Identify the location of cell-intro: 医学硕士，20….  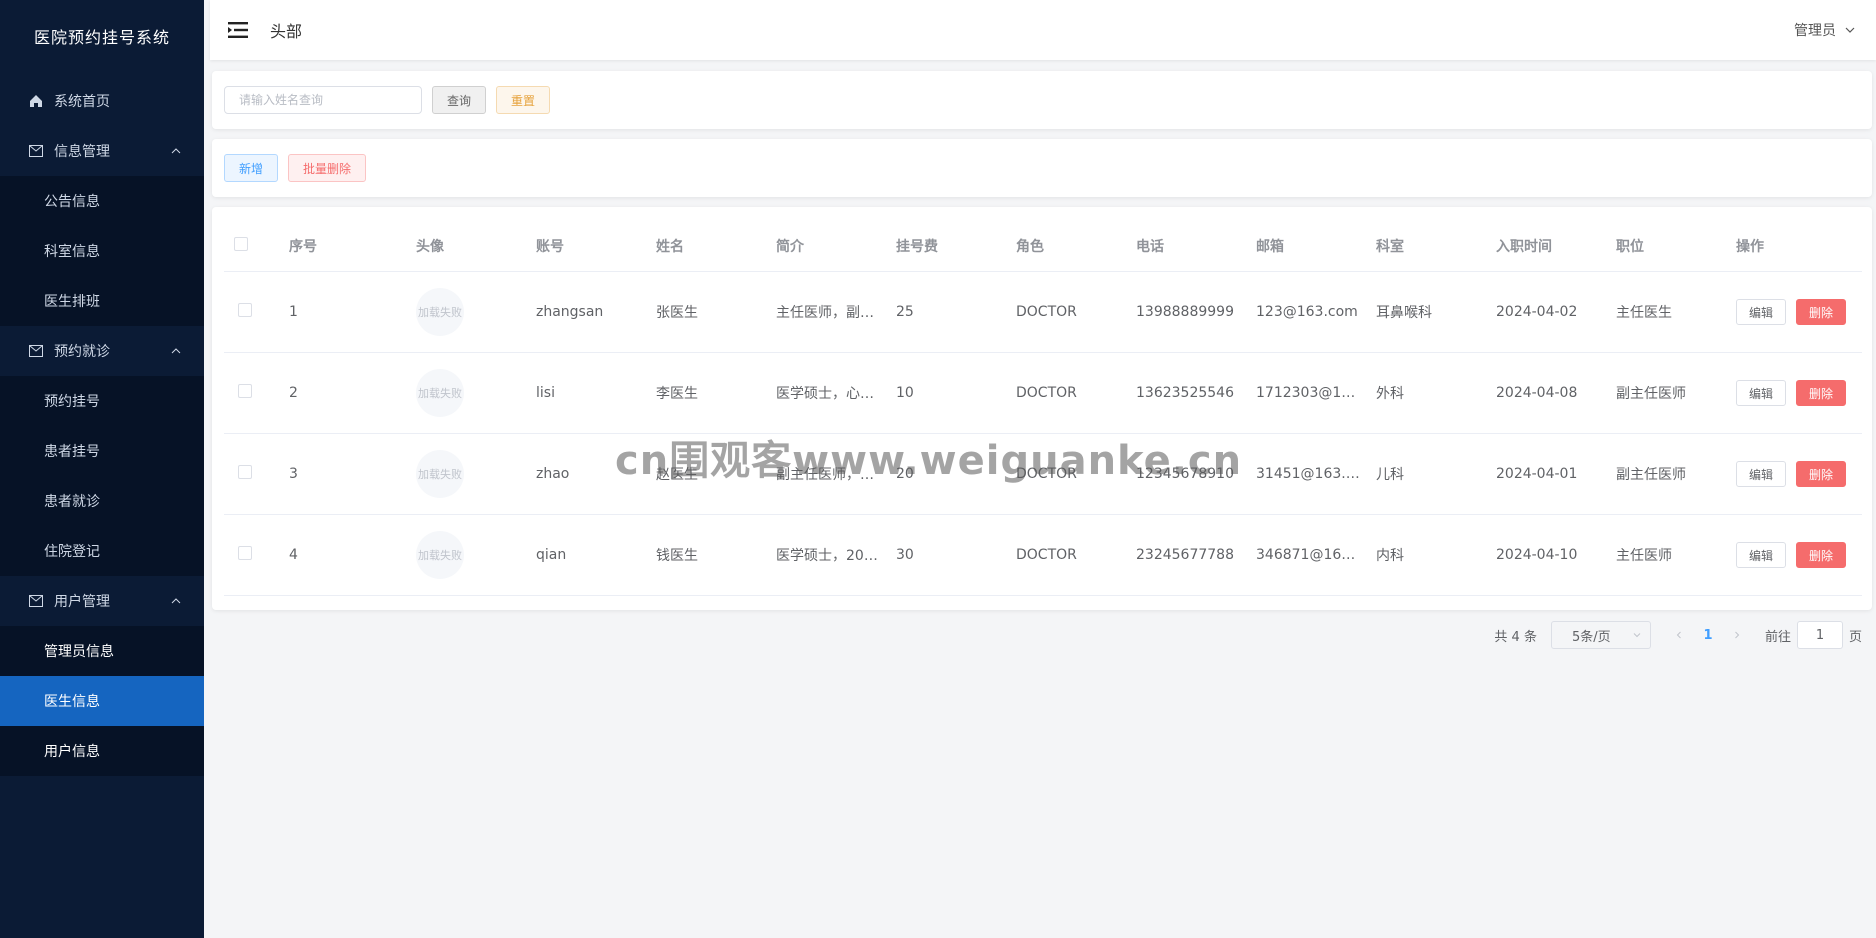
(836, 555).